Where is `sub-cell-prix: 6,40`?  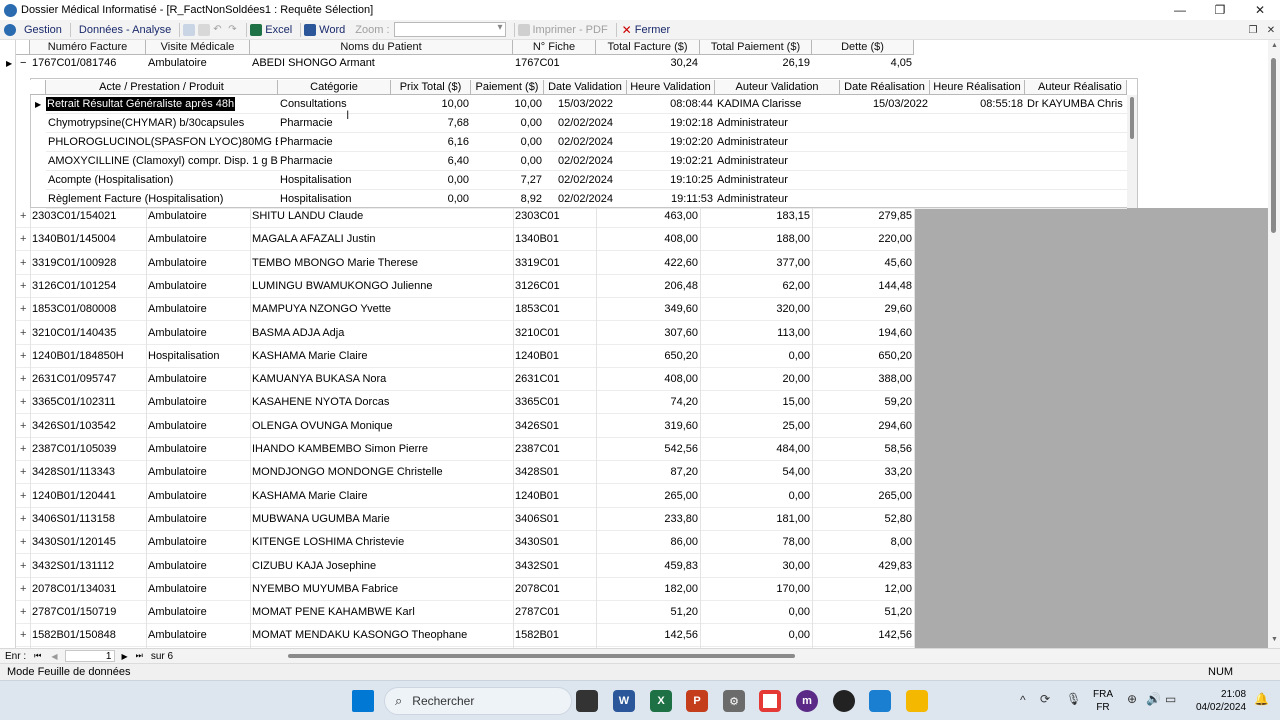
sub-cell-prix: 6,40 is located at coordinates (431, 161).